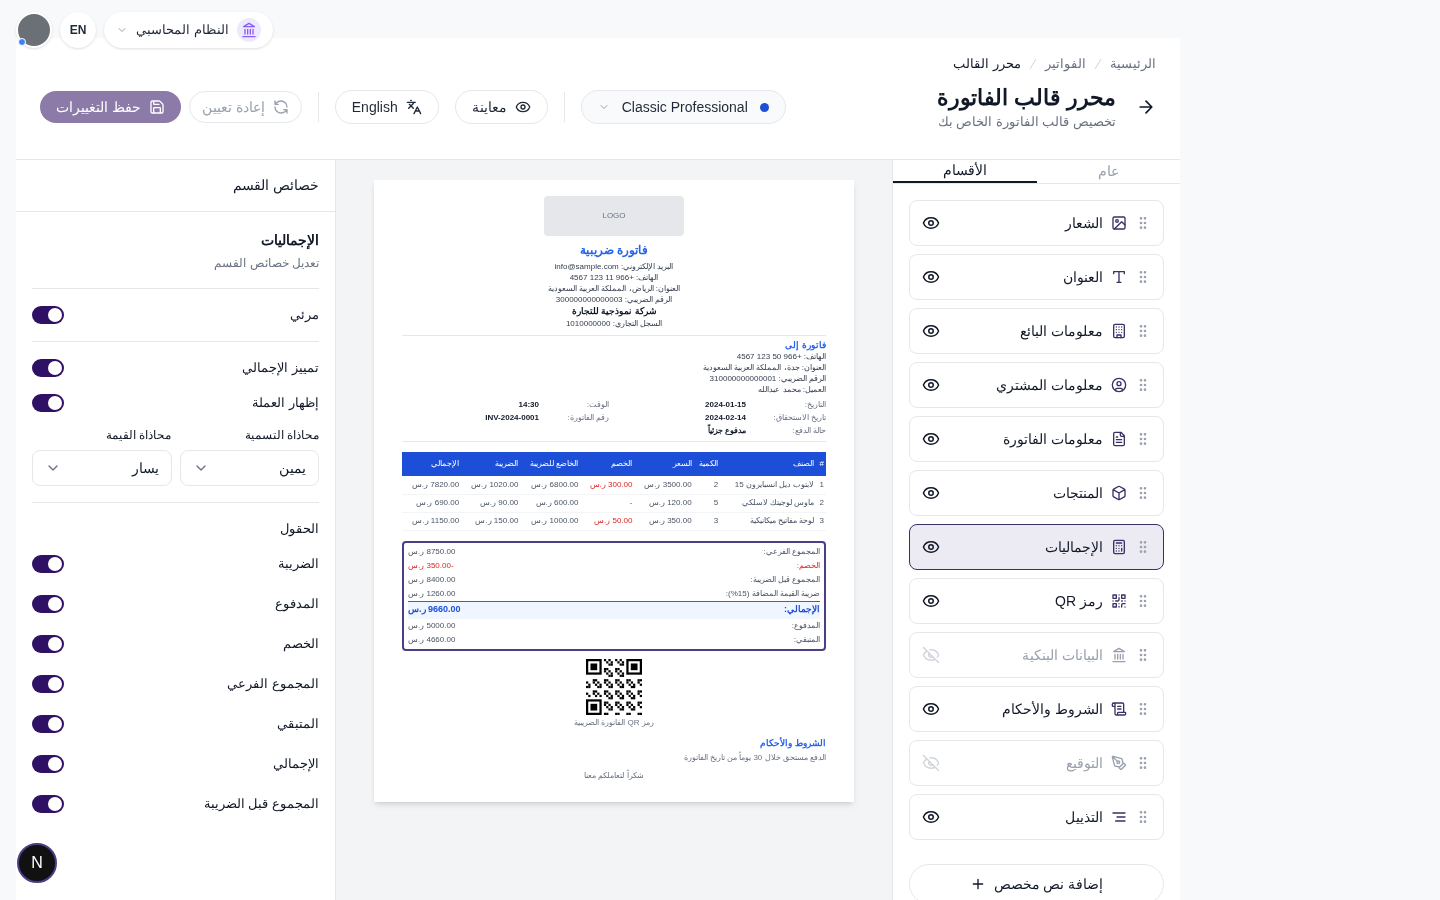 The height and width of the screenshot is (900, 1440). Describe the element at coordinates (1036, 493) in the screenshot. I see `section-item: المنتجات` at that location.